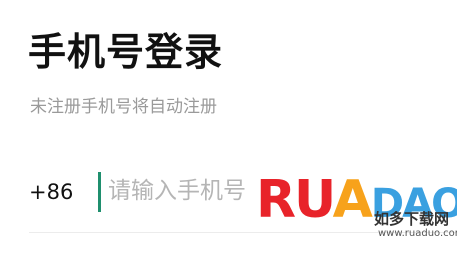  What do you see at coordinates (417, 233) in the screenshot?
I see `watermark-url: www.ruaduo.com` at bounding box center [417, 233].